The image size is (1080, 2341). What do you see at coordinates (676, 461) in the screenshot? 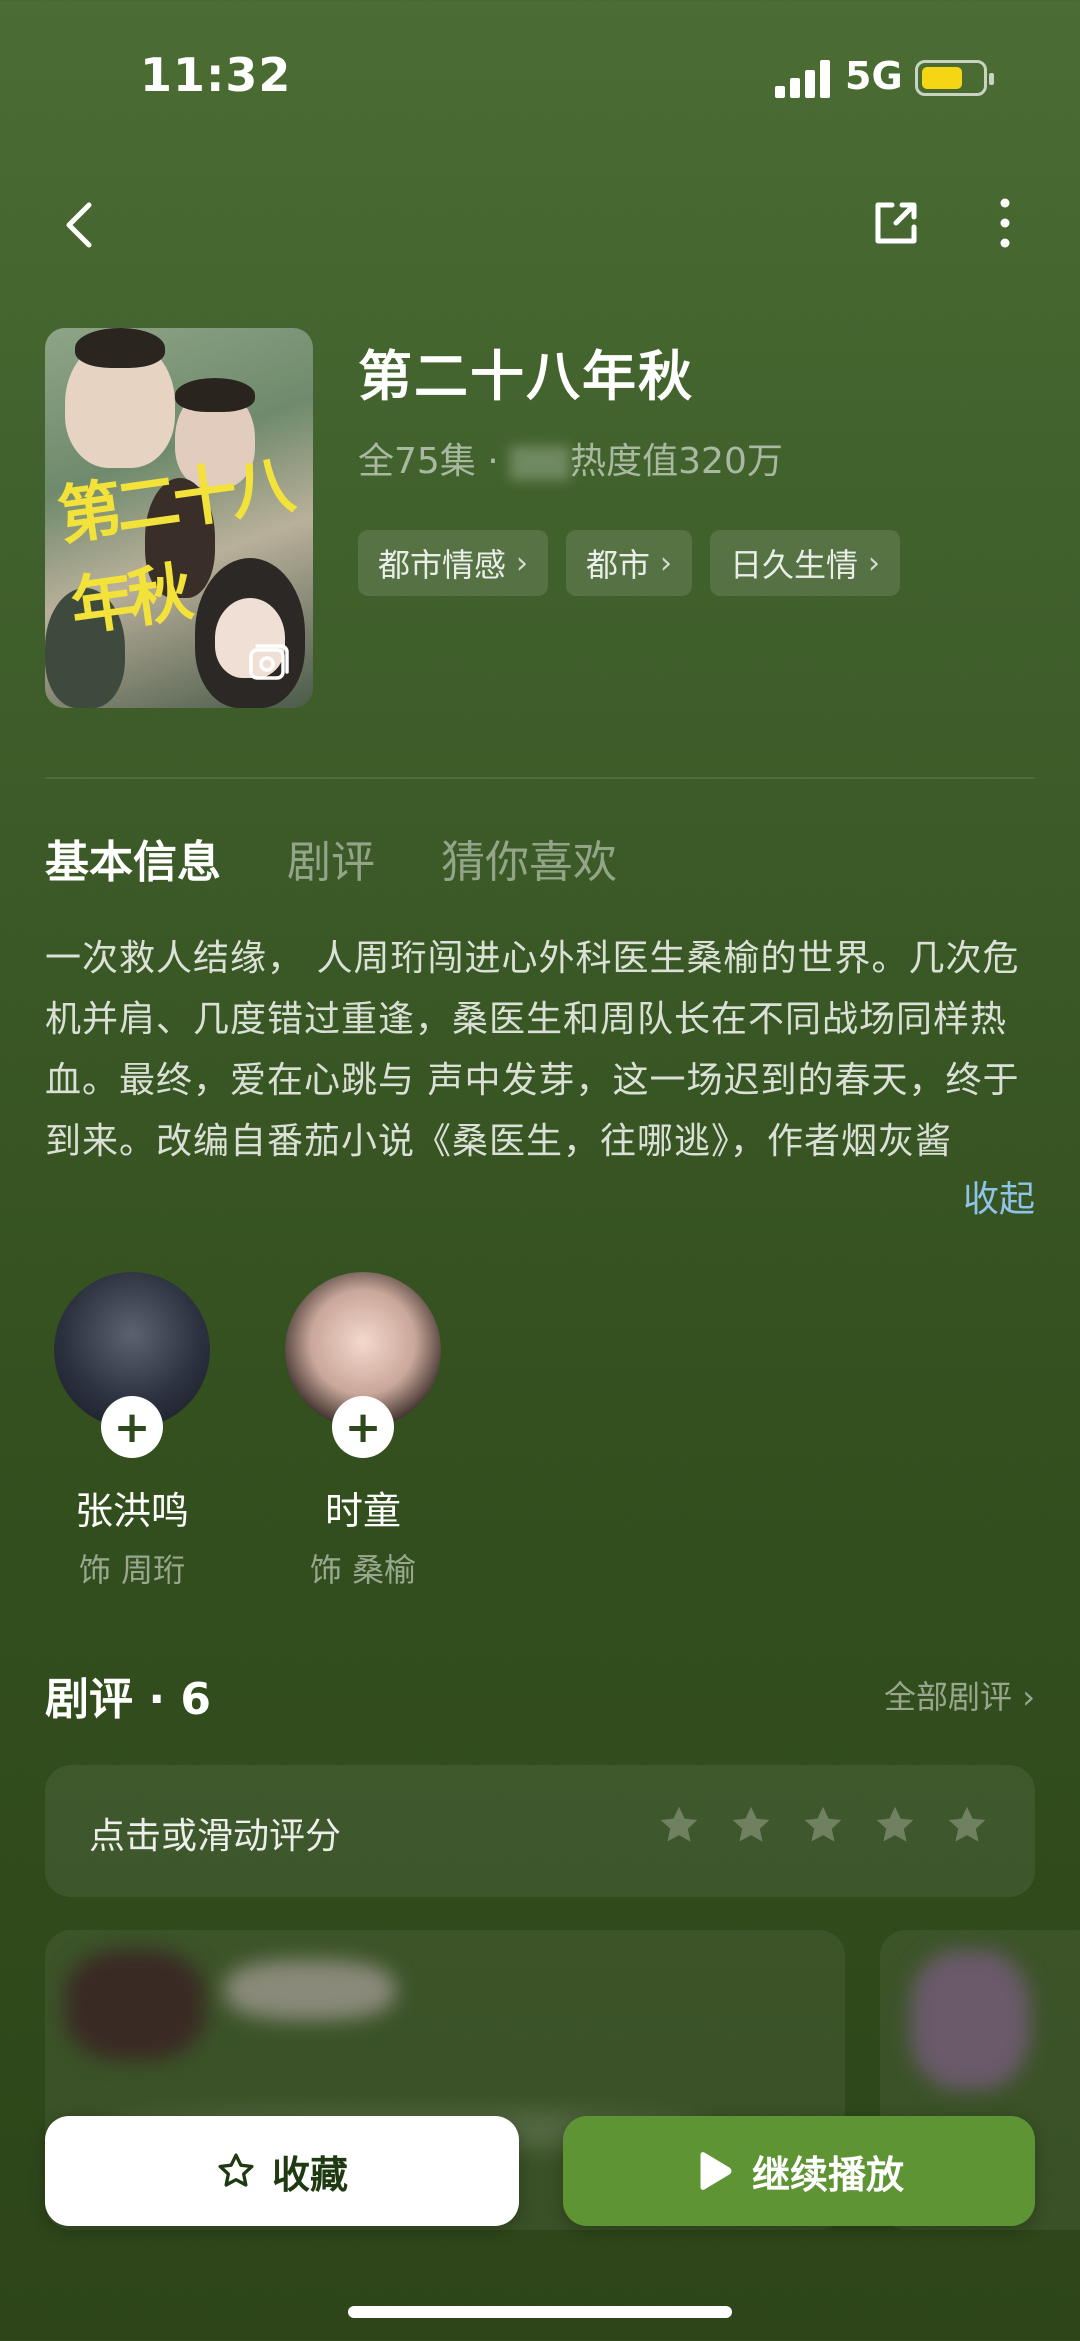
I see `heat-value: 热度值320万` at bounding box center [676, 461].